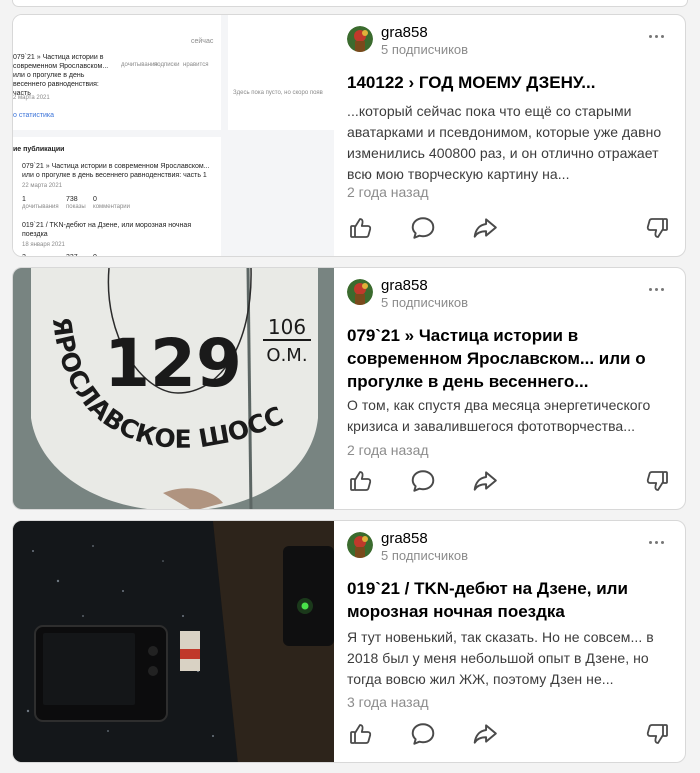 Image resolution: width=700 pixels, height=773 pixels. I want to click on sign-om: О.М., so click(286, 355).